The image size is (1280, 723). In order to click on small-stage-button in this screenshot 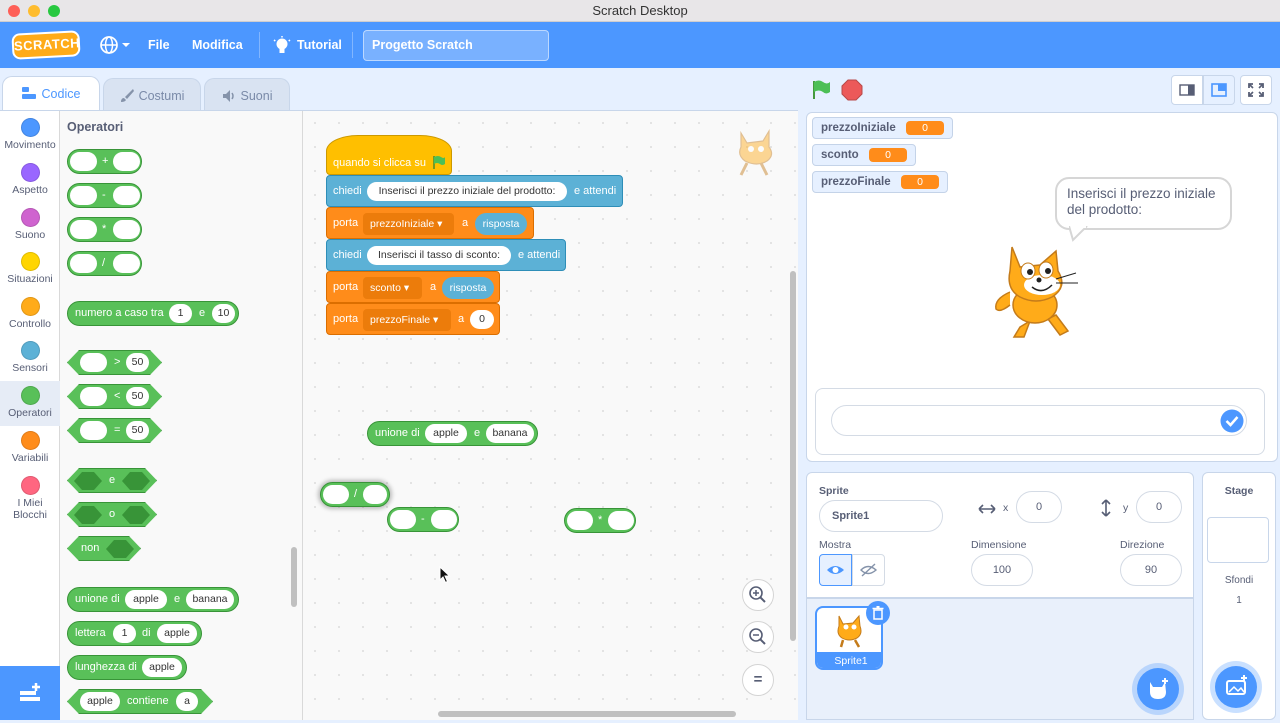, I will do `click(1187, 90)`.